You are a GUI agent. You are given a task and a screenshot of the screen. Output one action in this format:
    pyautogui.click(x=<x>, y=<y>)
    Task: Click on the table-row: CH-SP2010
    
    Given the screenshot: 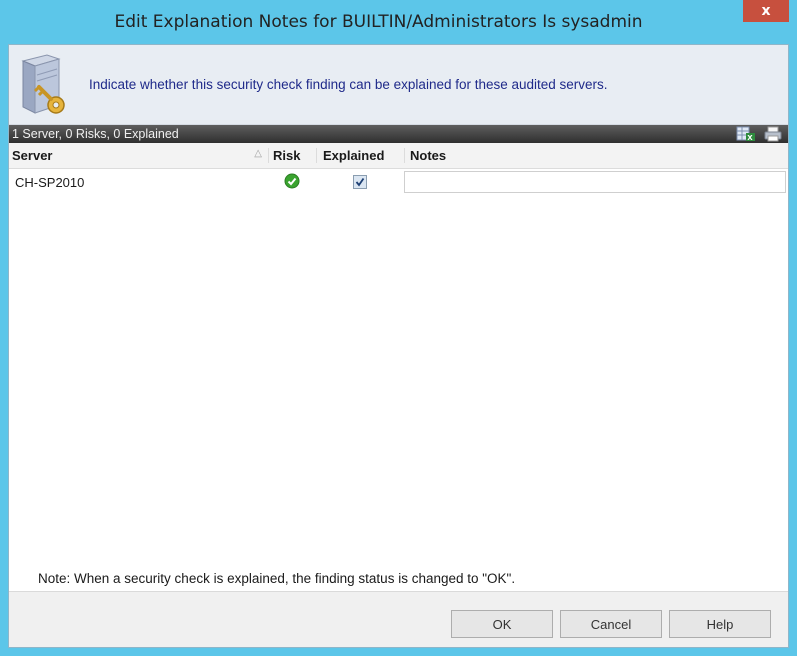 What is the action you would take?
    pyautogui.click(x=398, y=182)
    